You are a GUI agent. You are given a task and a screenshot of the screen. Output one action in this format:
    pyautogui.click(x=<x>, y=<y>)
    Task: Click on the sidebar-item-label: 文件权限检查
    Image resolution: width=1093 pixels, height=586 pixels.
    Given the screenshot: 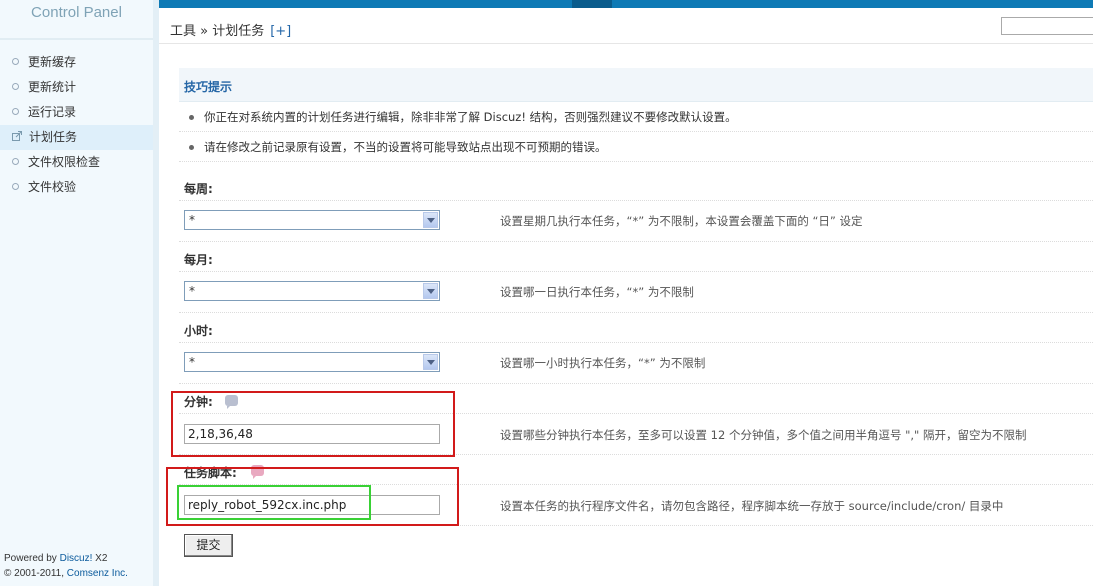 What is the action you would take?
    pyautogui.click(x=64, y=162)
    